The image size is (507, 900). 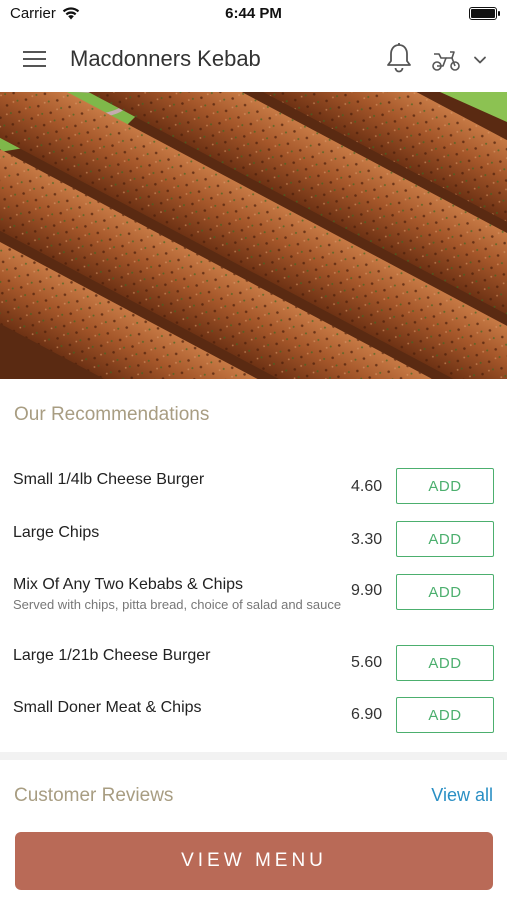 I want to click on item-name: Mix Of Any Two Kebabs & Chips, so click(x=128, y=584).